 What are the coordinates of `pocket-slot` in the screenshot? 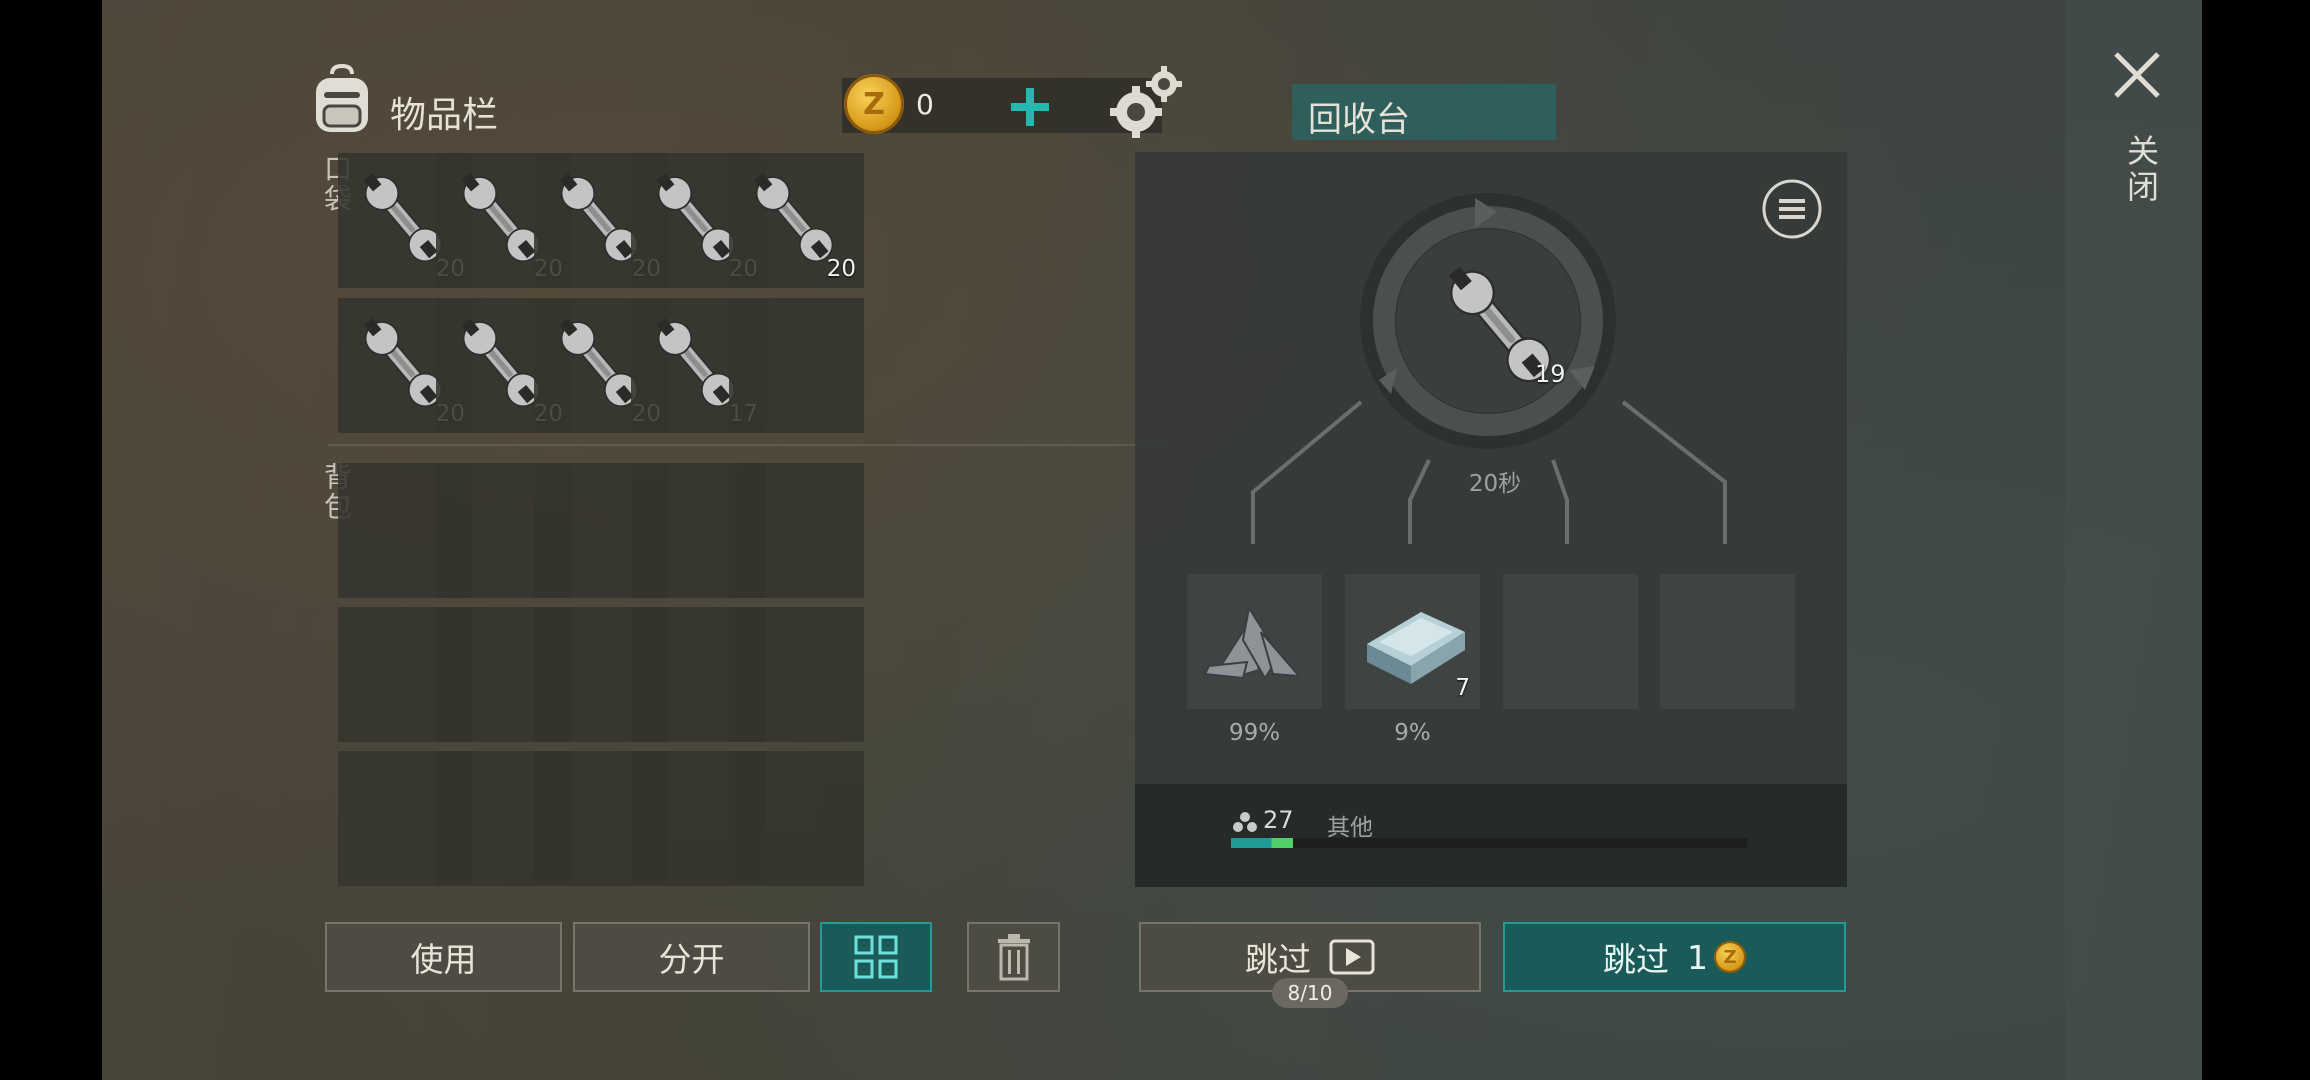 It's located at (796, 365).